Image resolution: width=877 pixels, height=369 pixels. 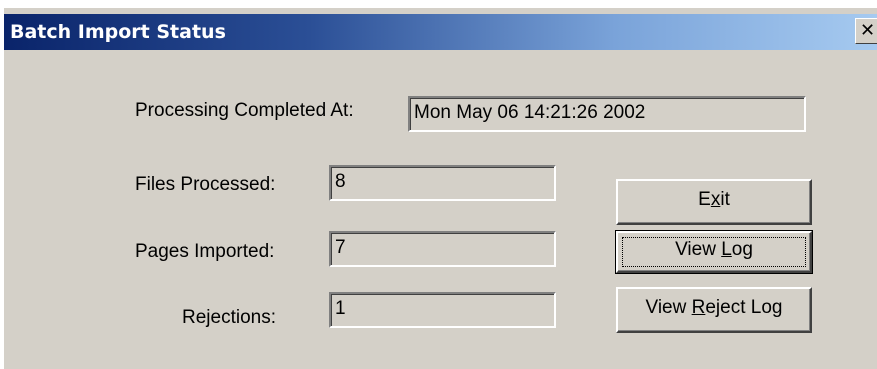 I want to click on top-edge, so click(x=438, y=7).